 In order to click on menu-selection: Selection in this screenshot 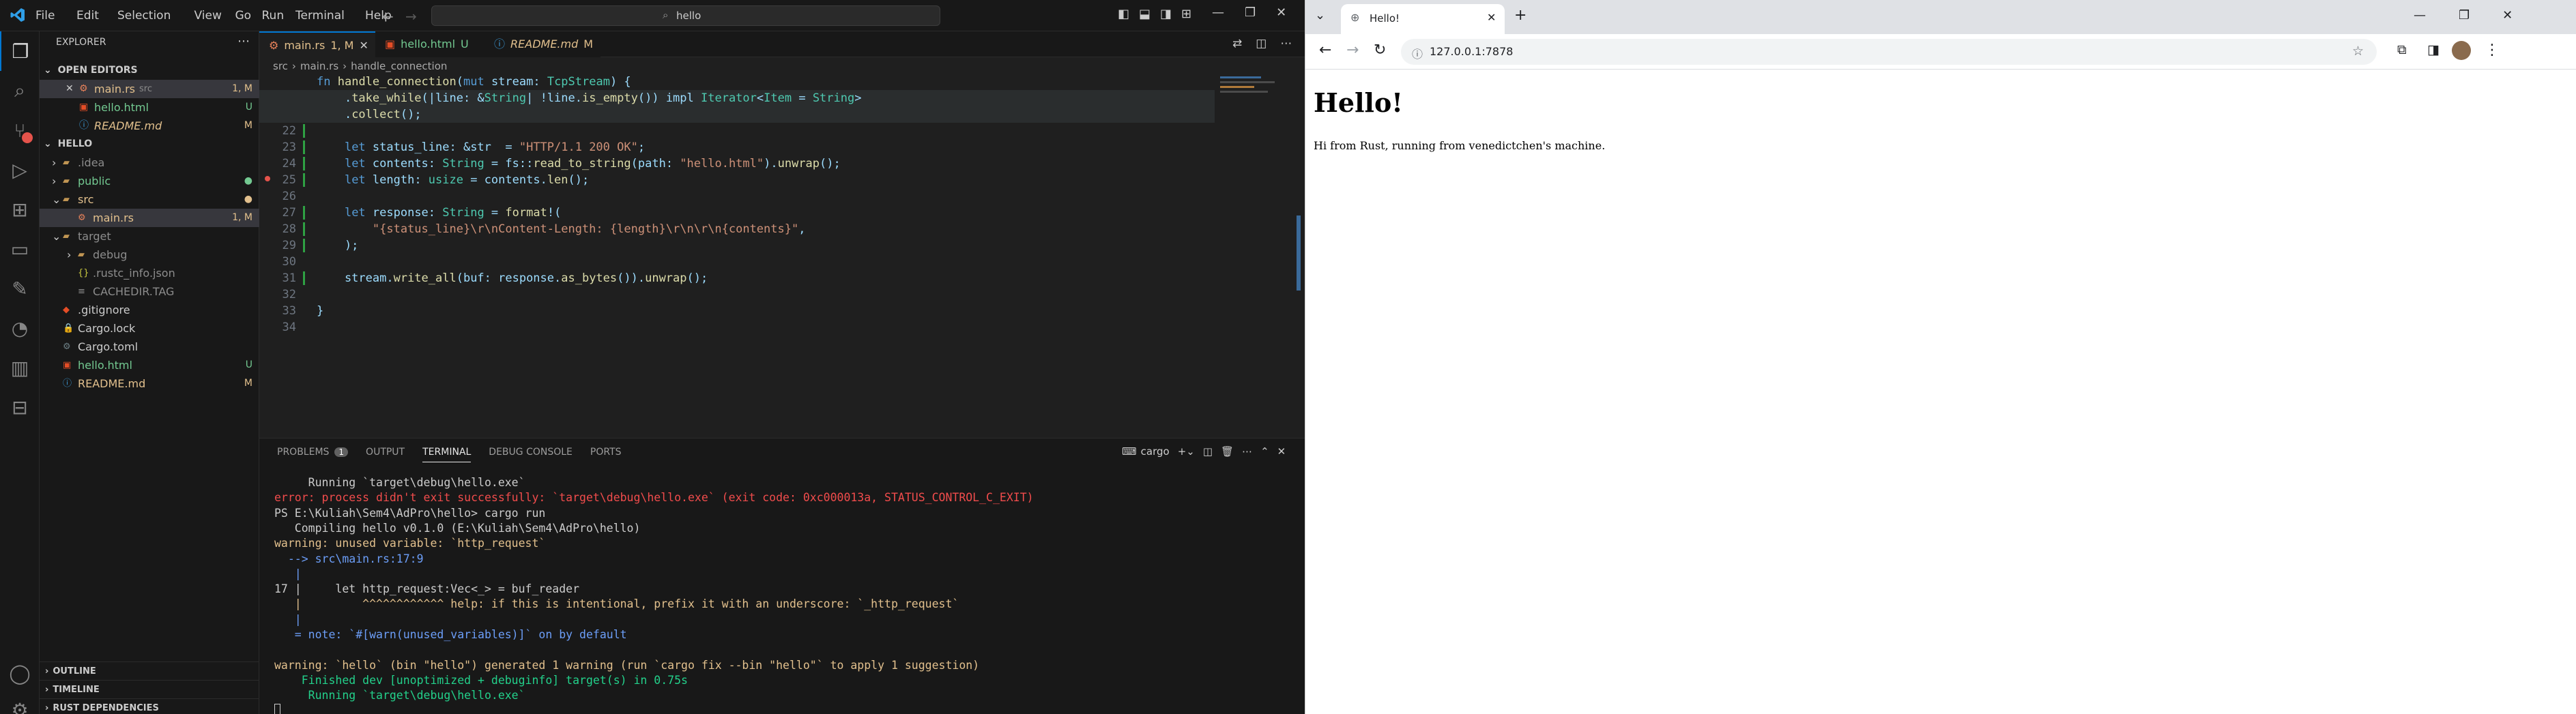, I will do `click(144, 16)`.